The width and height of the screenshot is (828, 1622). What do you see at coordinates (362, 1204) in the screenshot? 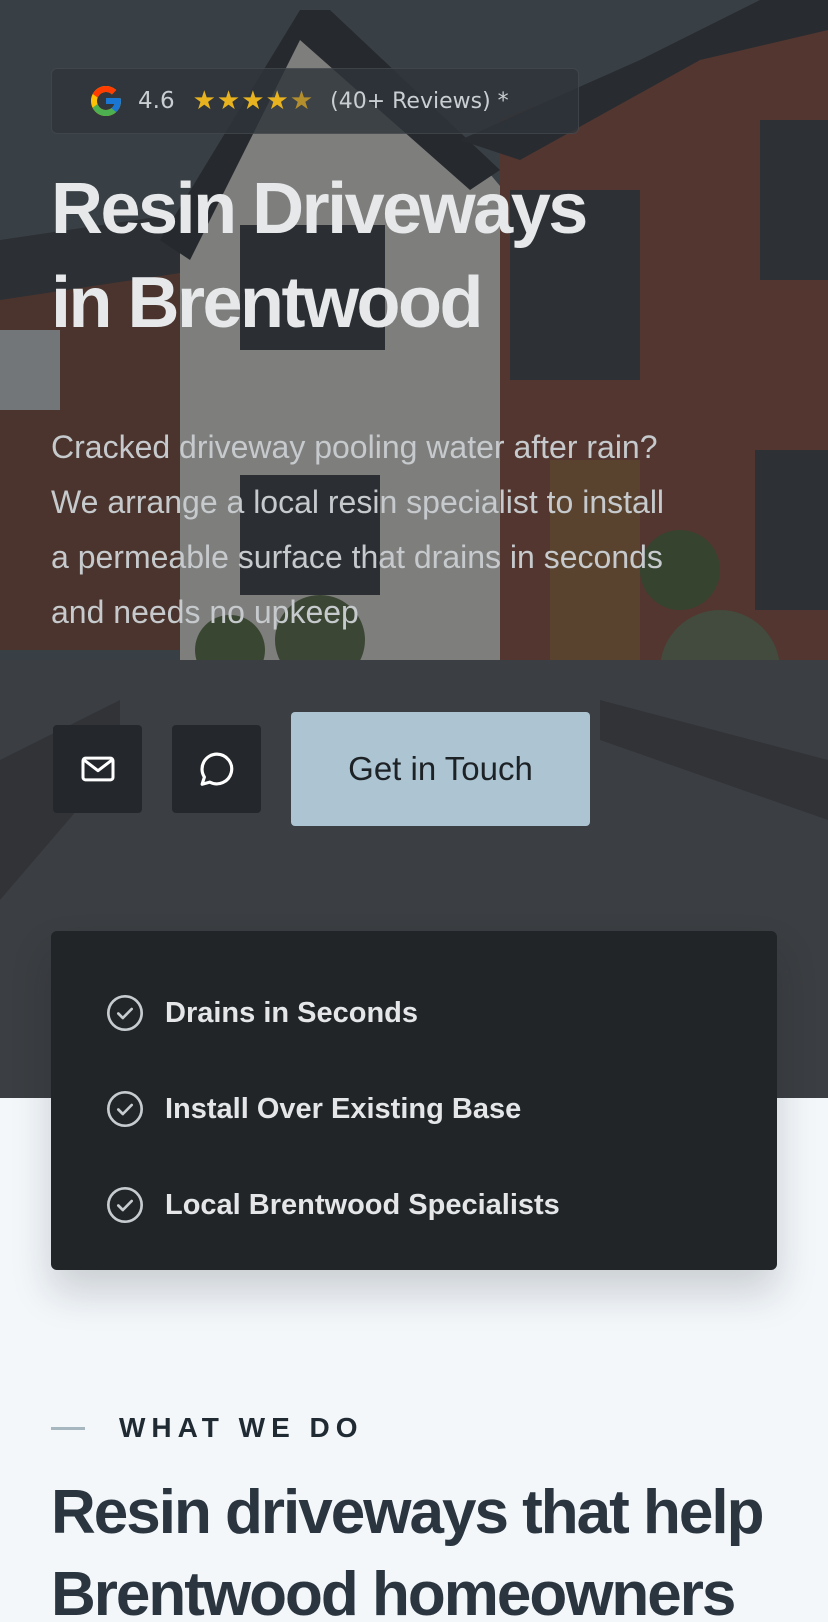
I see `feature-label: Local Brentwood Specialists` at bounding box center [362, 1204].